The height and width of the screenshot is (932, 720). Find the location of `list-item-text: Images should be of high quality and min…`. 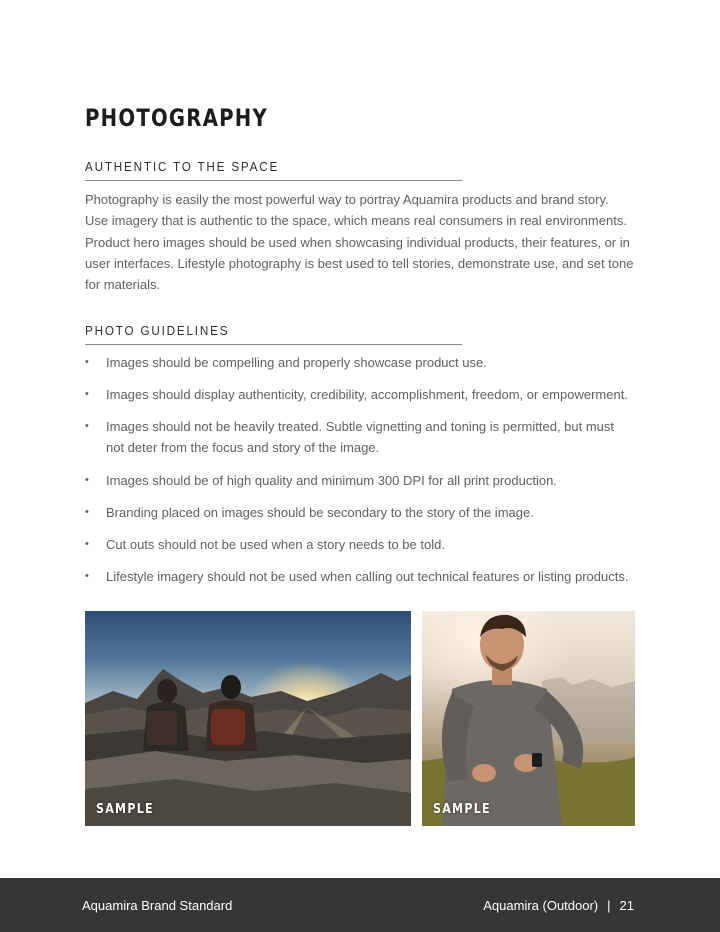

list-item-text: Images should be of high quality and min… is located at coordinates (331, 480).